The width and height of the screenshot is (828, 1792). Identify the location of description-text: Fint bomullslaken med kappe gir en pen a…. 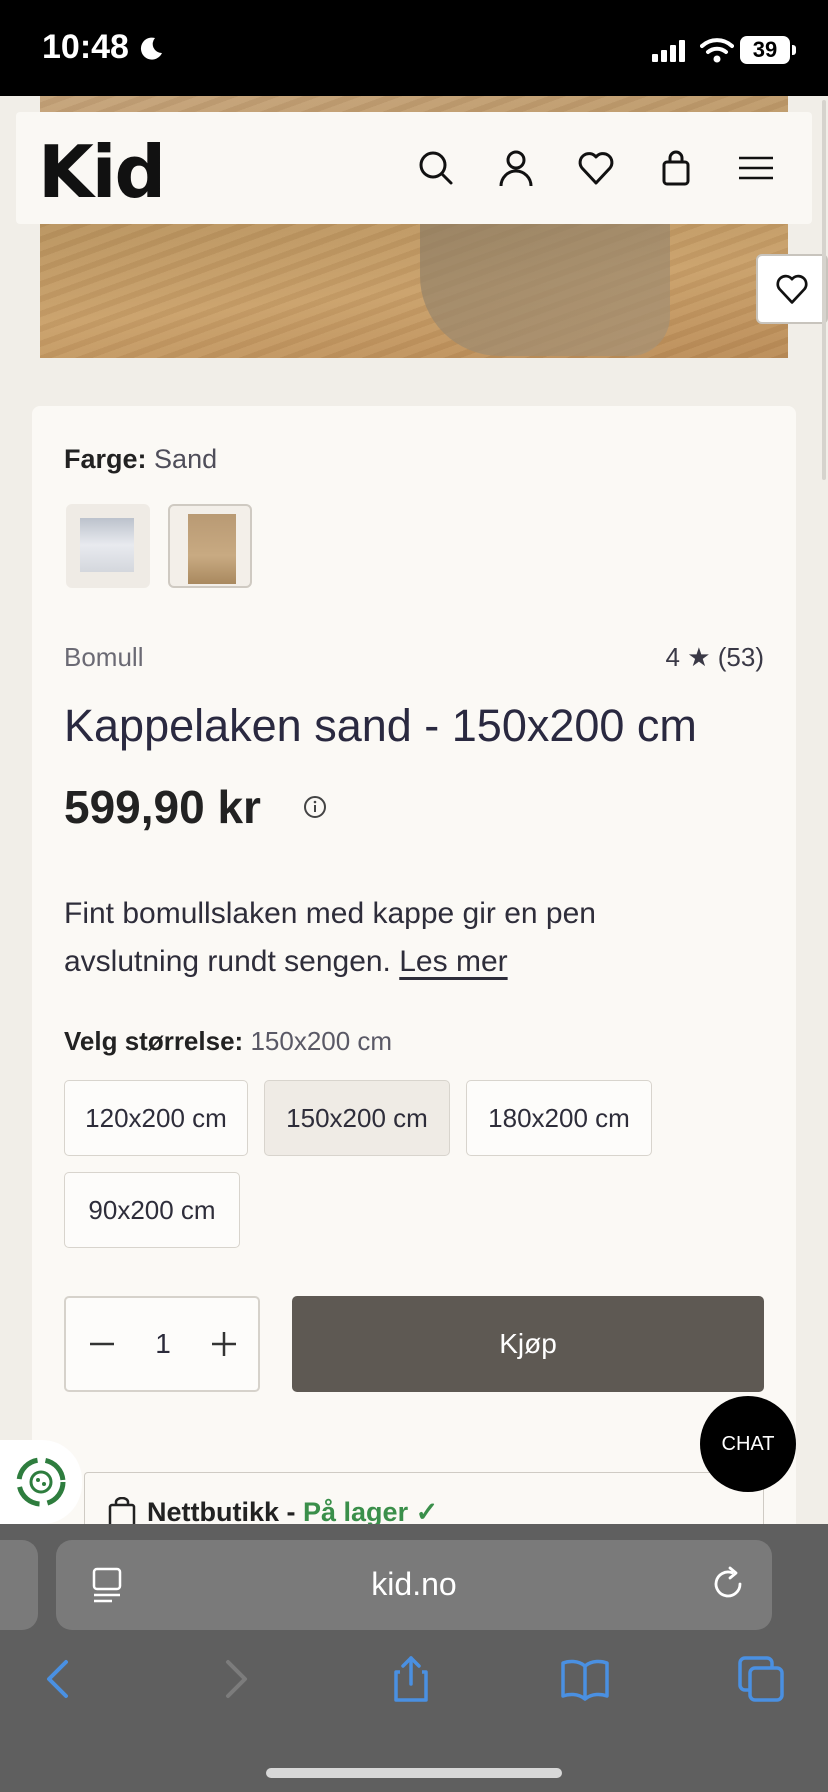
(330, 937).